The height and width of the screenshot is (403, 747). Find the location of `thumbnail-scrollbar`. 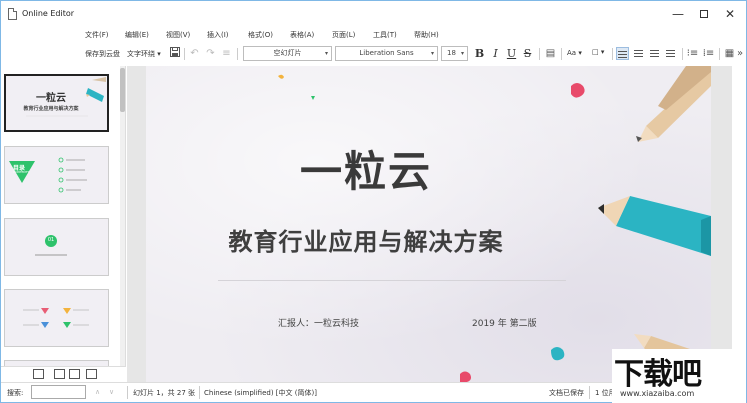

thumbnail-scrollbar is located at coordinates (122, 216).